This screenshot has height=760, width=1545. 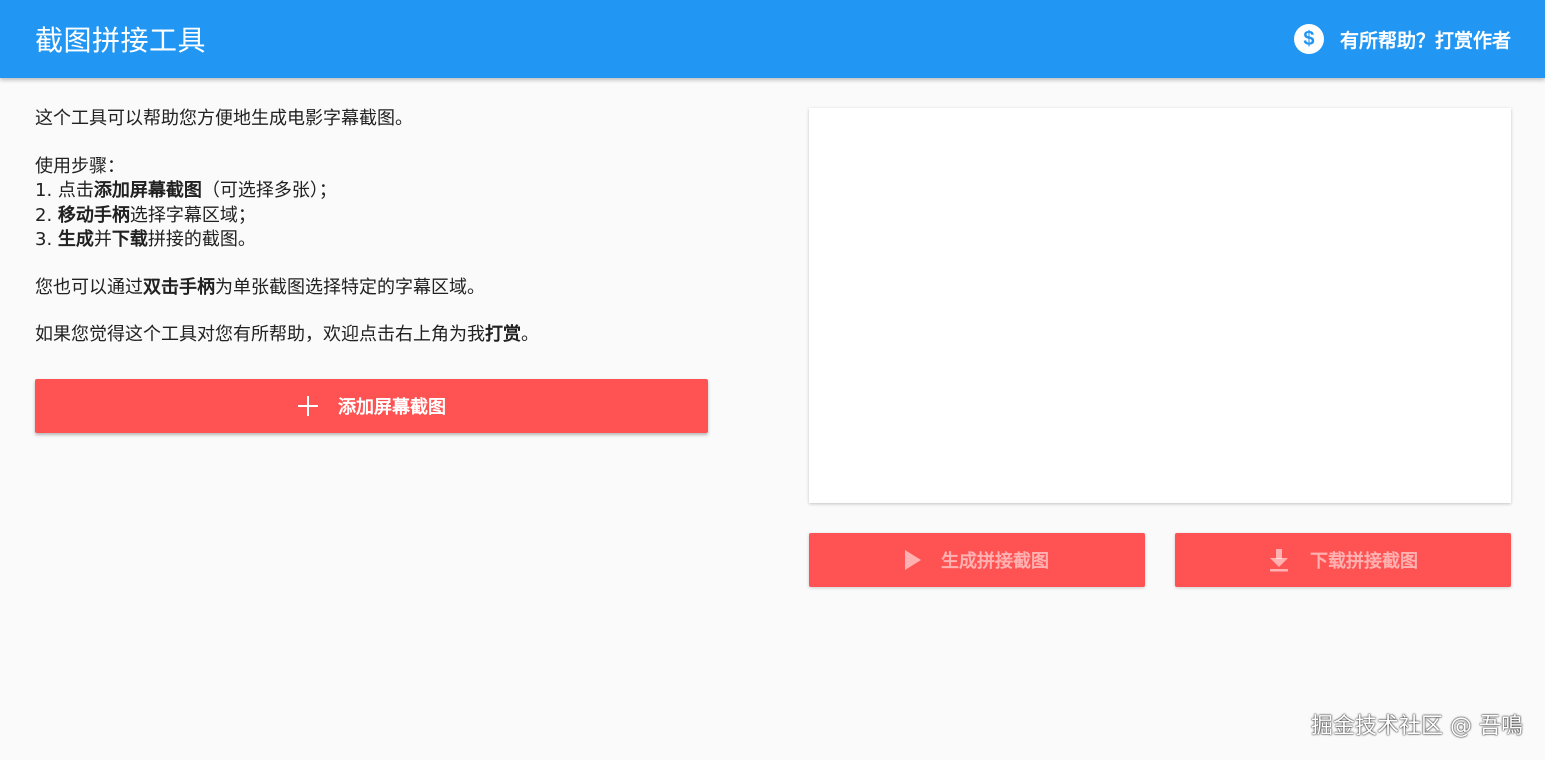 What do you see at coordinates (129, 239) in the screenshot?
I see `step-3-emphasis-download: 下载` at bounding box center [129, 239].